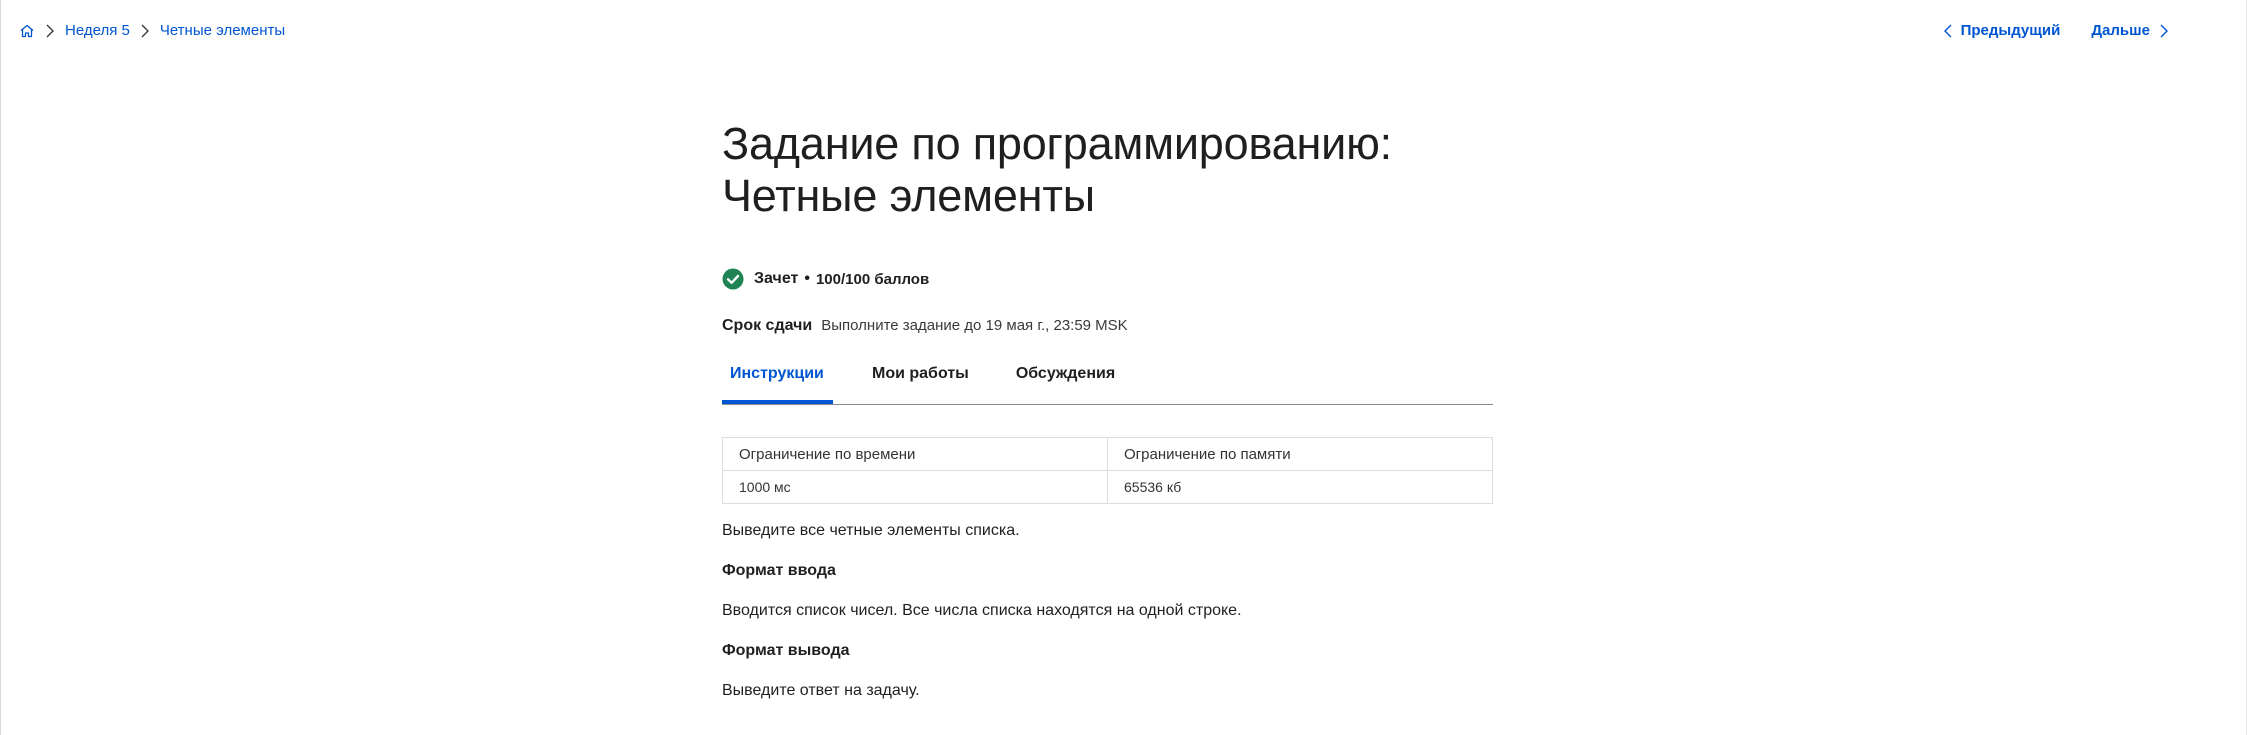 The width and height of the screenshot is (2260, 735). Describe the element at coordinates (2120, 30) in the screenshot. I see `next-label: Дальше` at that location.